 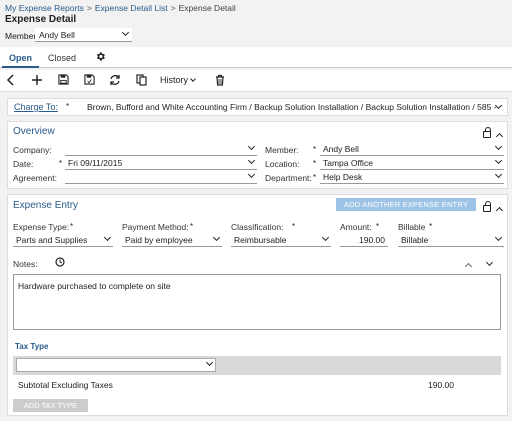 I want to click on expense-type-select: Parts and Supplies, so click(x=63, y=240).